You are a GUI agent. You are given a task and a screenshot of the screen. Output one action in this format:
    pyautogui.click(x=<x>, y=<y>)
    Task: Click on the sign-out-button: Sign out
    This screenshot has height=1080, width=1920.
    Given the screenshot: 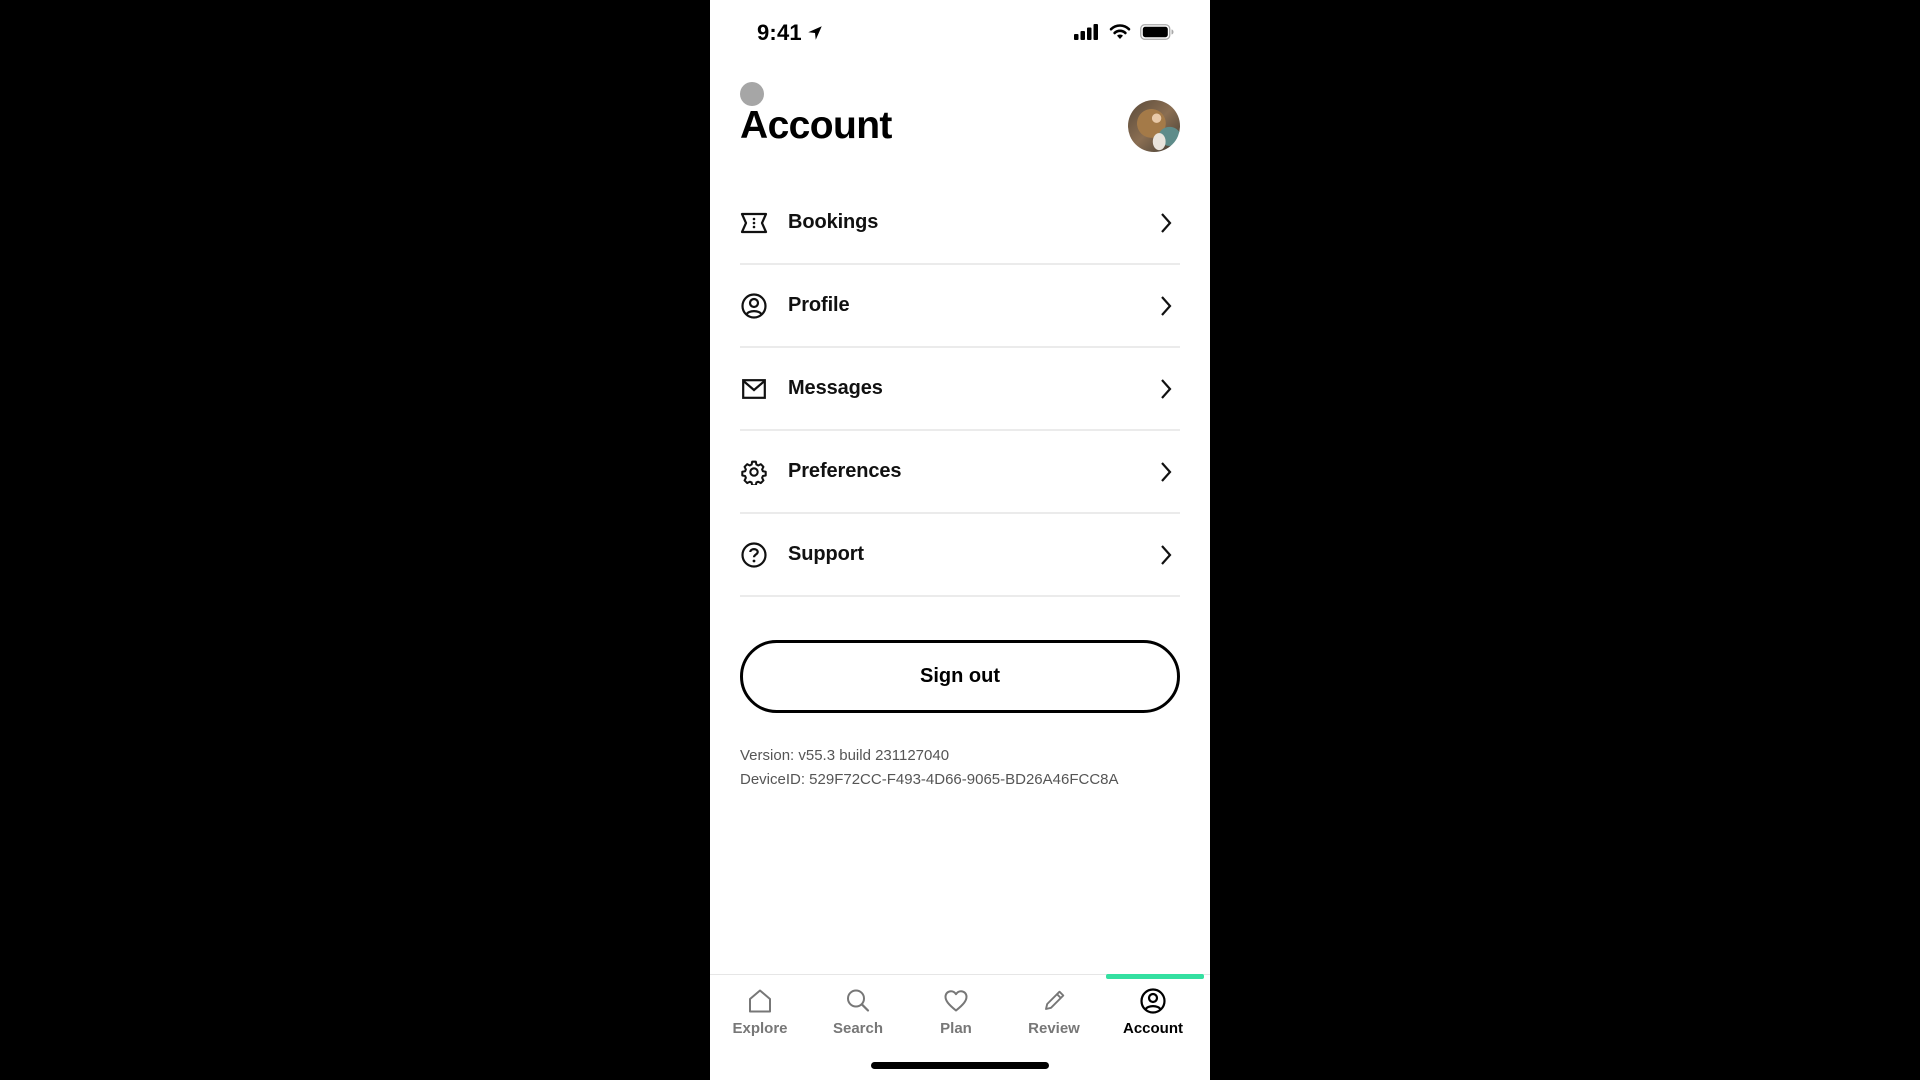 What is the action you would take?
    pyautogui.click(x=960, y=676)
    